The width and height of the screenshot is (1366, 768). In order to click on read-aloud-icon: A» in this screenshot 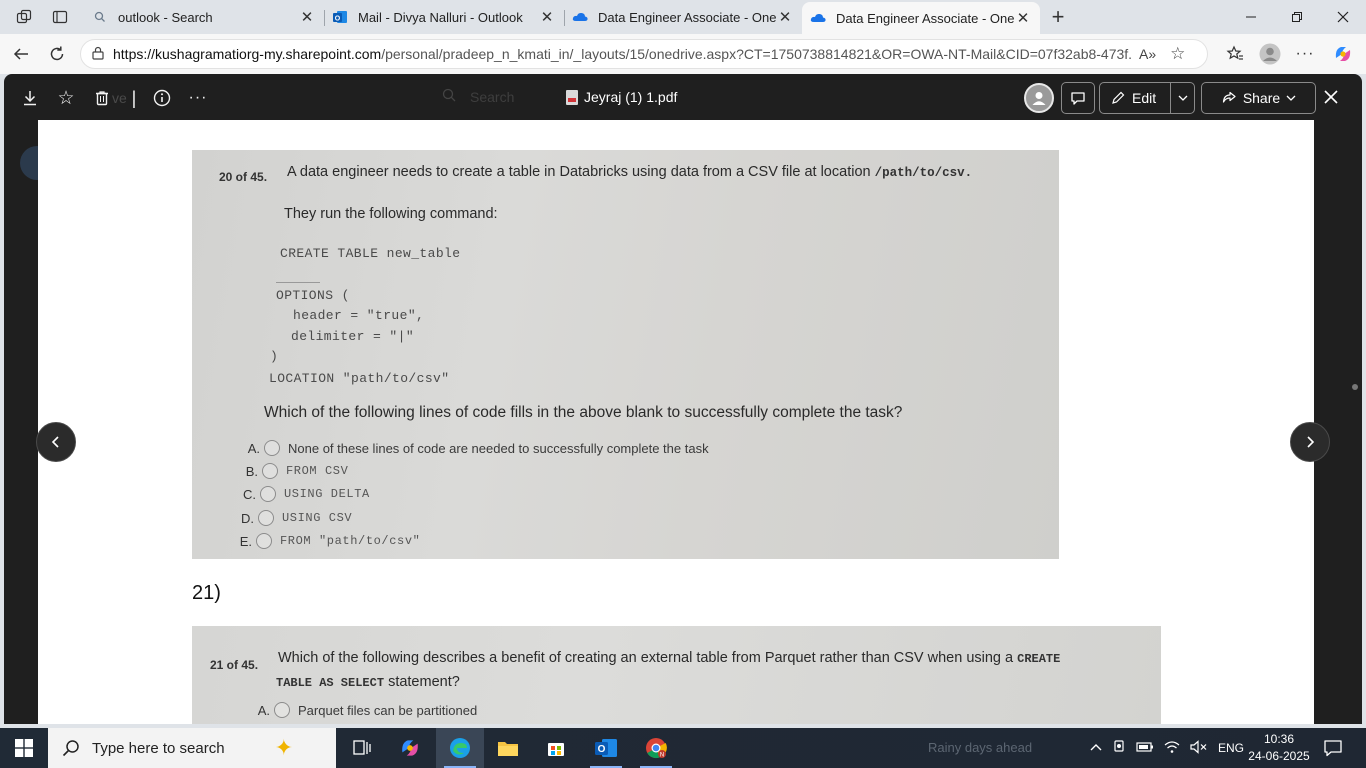, I will do `click(1147, 54)`.